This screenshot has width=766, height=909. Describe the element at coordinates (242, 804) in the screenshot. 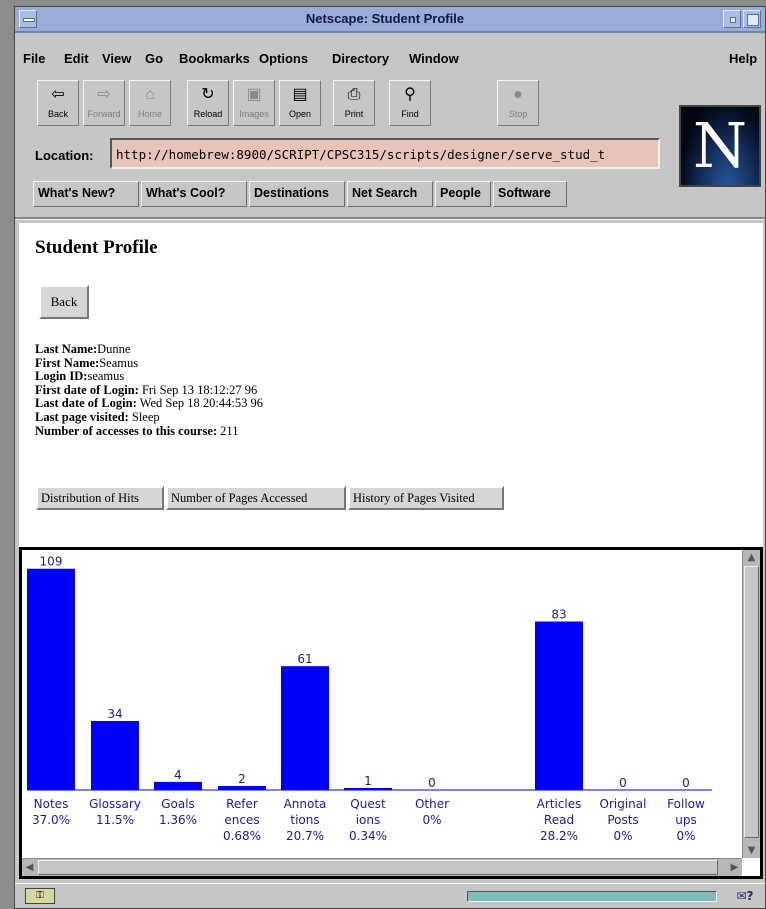

I see `category-label-references: Refer` at that location.